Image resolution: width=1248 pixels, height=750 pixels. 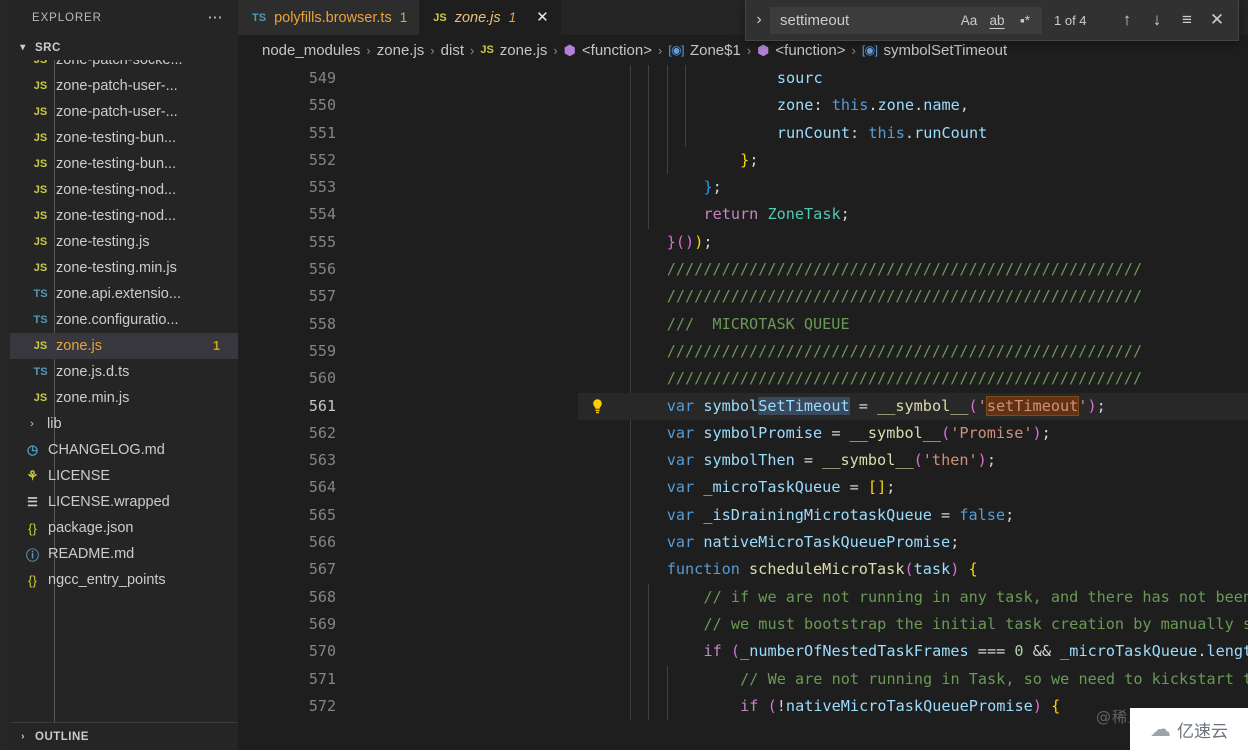 What do you see at coordinates (542, 17) in the screenshot?
I see `close-tab-icon: ✕` at bounding box center [542, 17].